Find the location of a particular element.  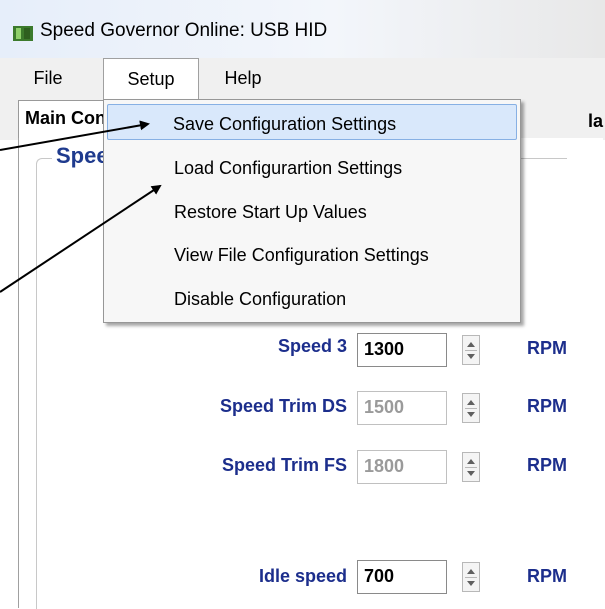

annotation-arrows is located at coordinates (81, 206).